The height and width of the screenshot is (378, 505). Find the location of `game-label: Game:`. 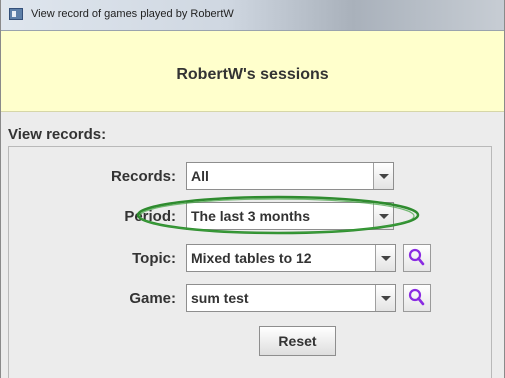

game-label: Game: is located at coordinates (152, 298).